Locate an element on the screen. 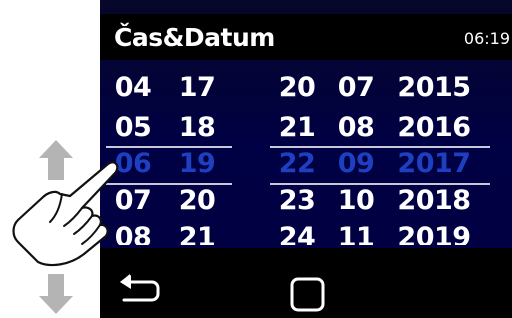 This screenshot has height=318, width=512. back-arrow-icon is located at coordinates (140, 289).